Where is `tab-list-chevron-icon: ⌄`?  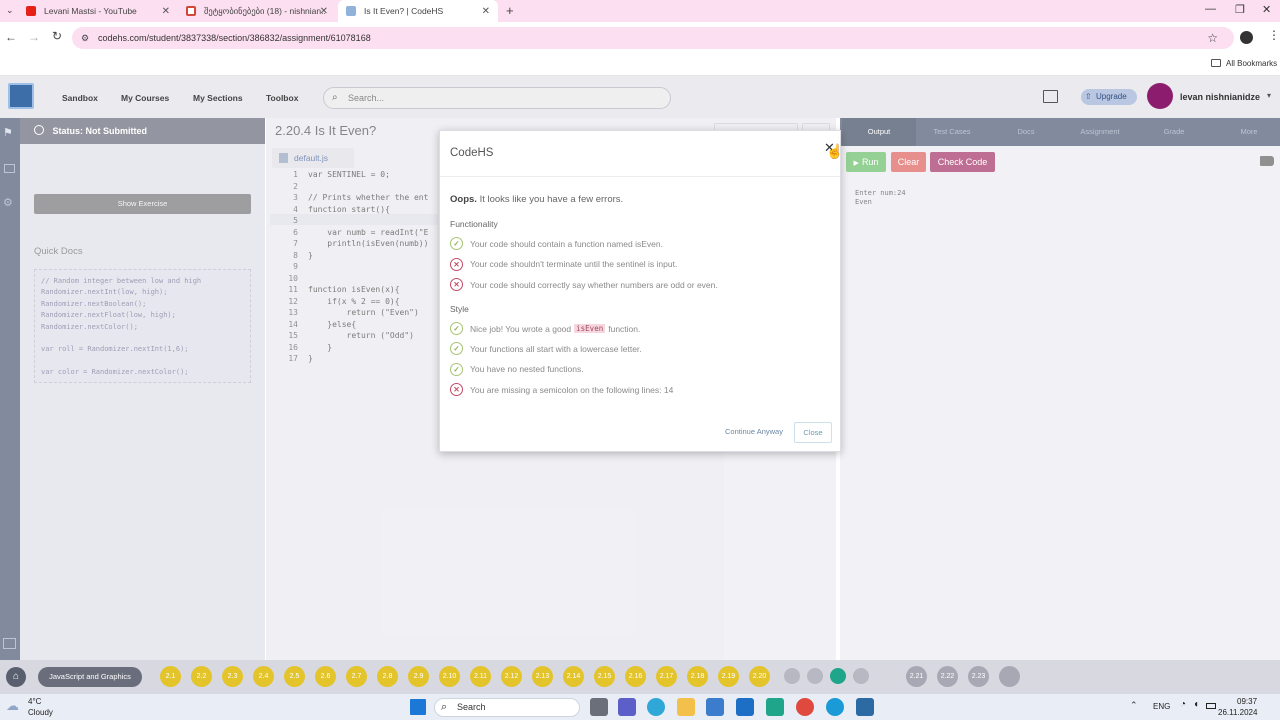
tab-list-chevron-icon: ⌄ is located at coordinates (10, 10).